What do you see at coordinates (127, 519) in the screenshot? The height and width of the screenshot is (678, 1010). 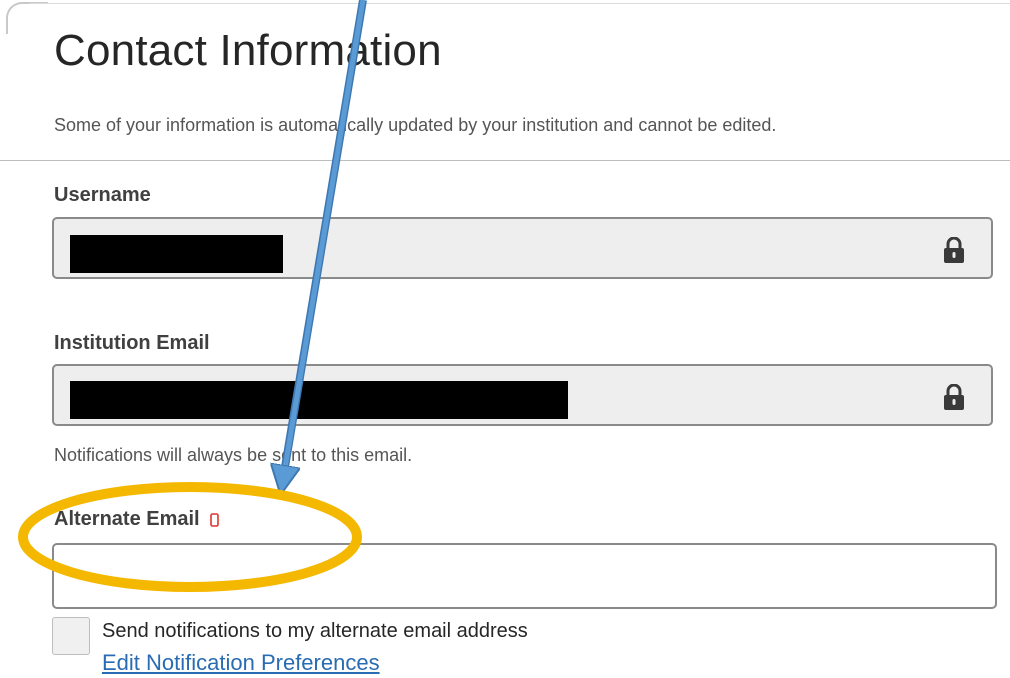 I see `alternate-email-label: Alternate Email` at bounding box center [127, 519].